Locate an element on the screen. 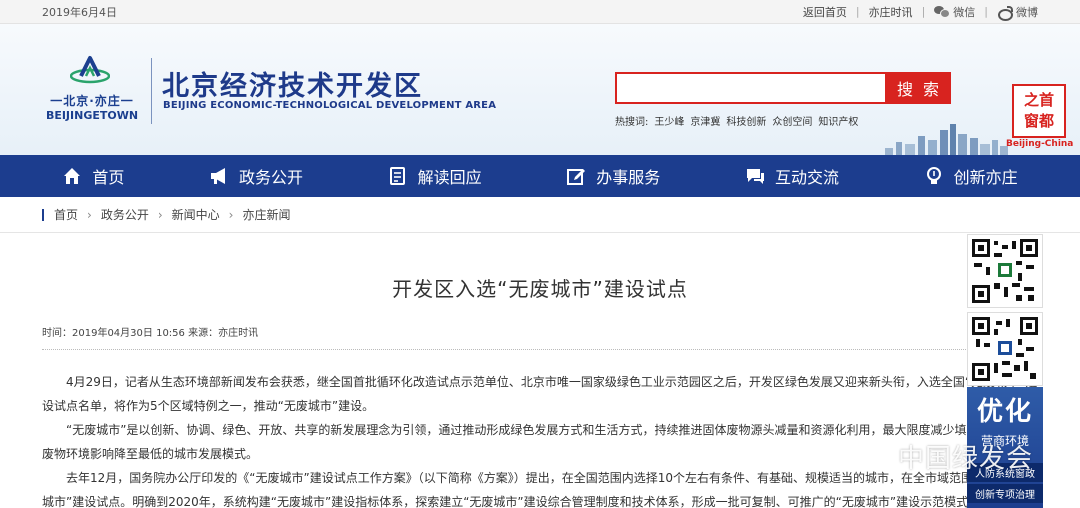  hot-words: 热搜词: 王少峰 京津冀 科技创新 众创空间 知识产权 is located at coordinates (736, 120).